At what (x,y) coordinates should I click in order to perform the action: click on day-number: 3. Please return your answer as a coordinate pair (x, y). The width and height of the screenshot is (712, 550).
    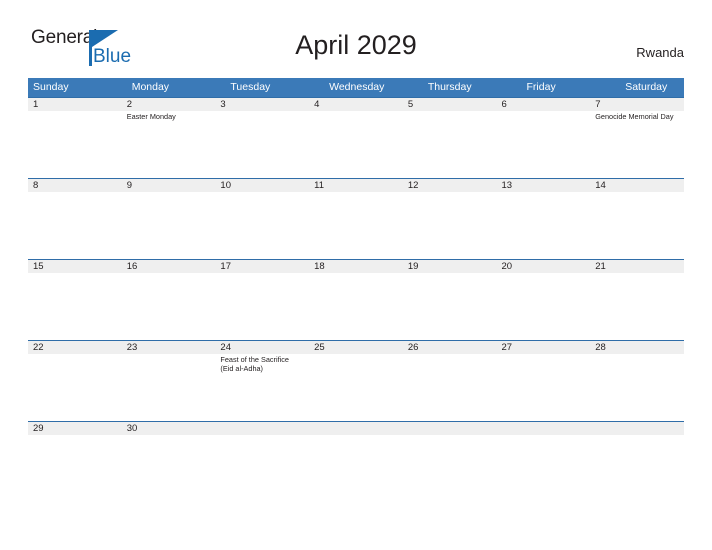
    Looking at the image, I should click on (262, 104).